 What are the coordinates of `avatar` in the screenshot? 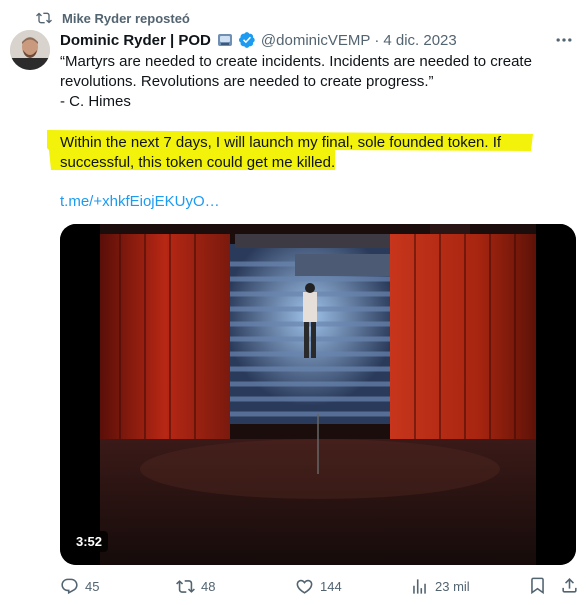 It's located at (30, 50).